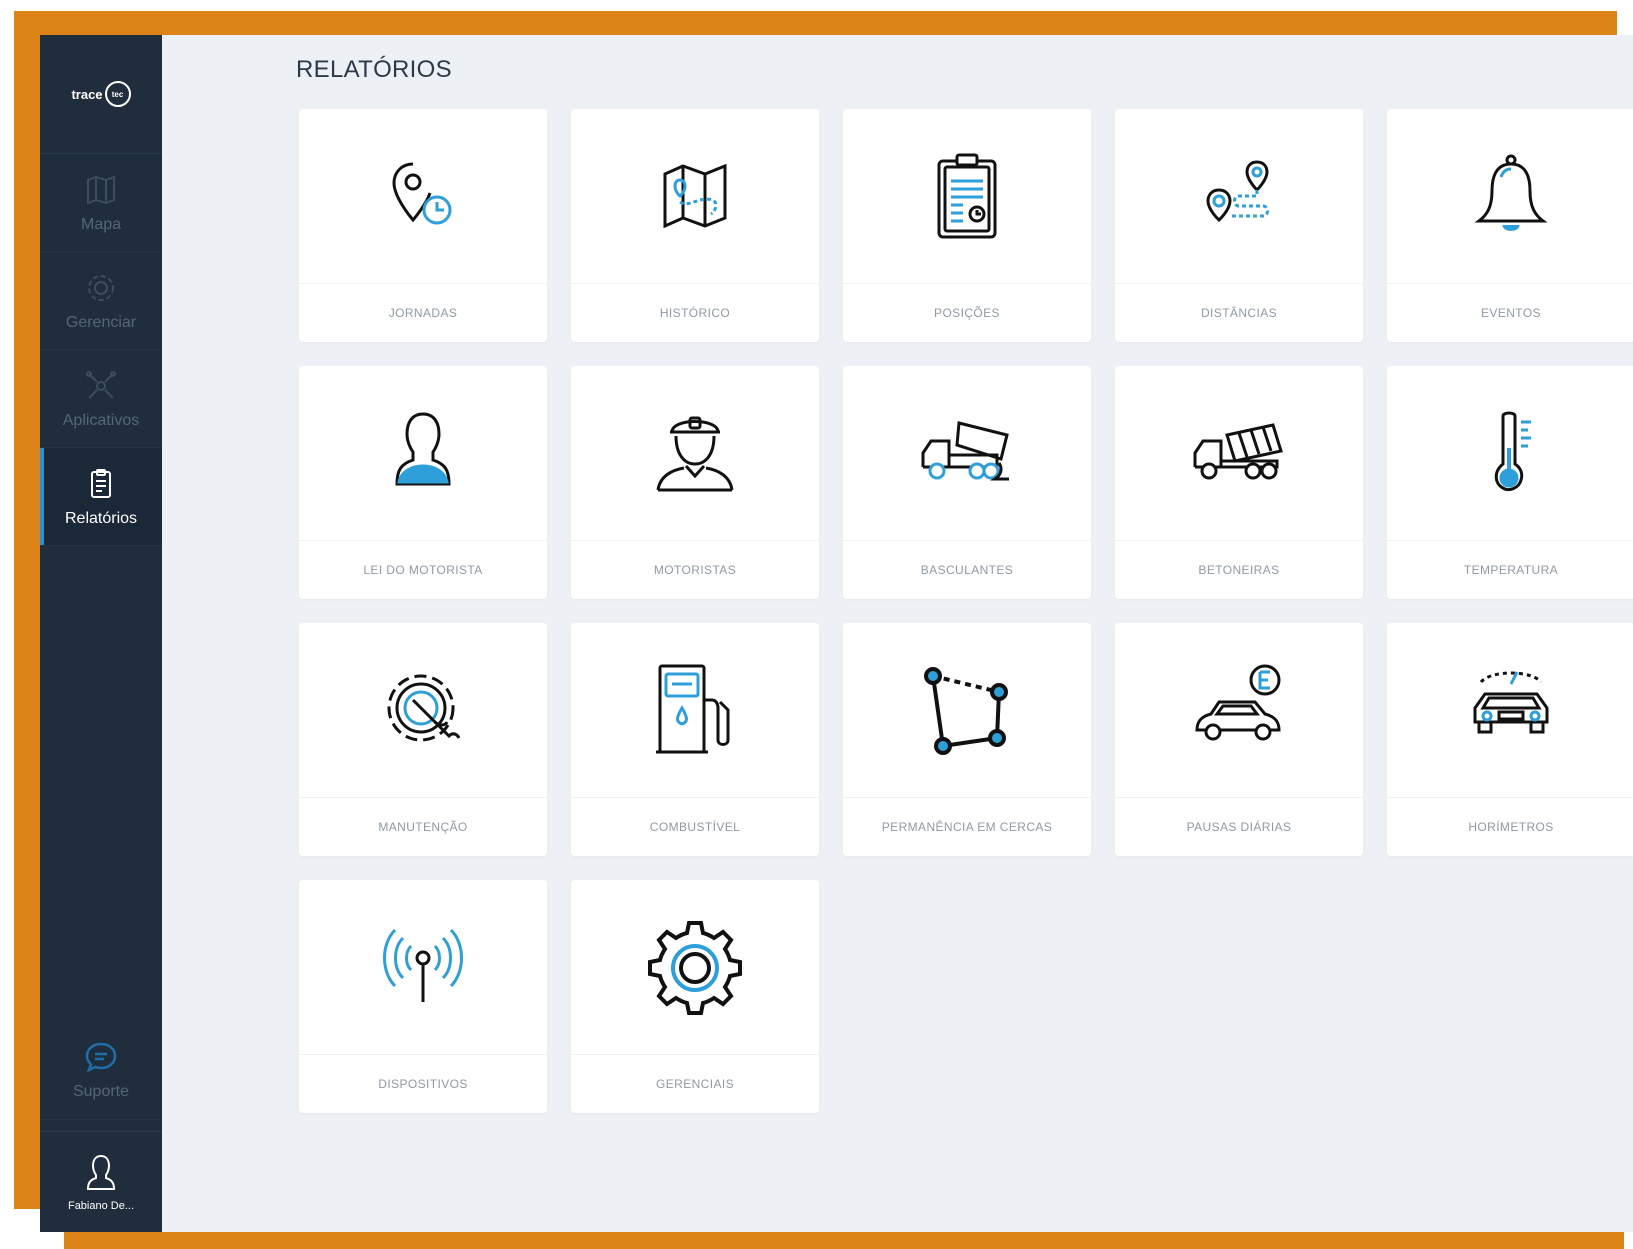 The width and height of the screenshot is (1633, 1249). What do you see at coordinates (1239, 827) in the screenshot?
I see `report-label: PAUSAS DIÁRIAS` at bounding box center [1239, 827].